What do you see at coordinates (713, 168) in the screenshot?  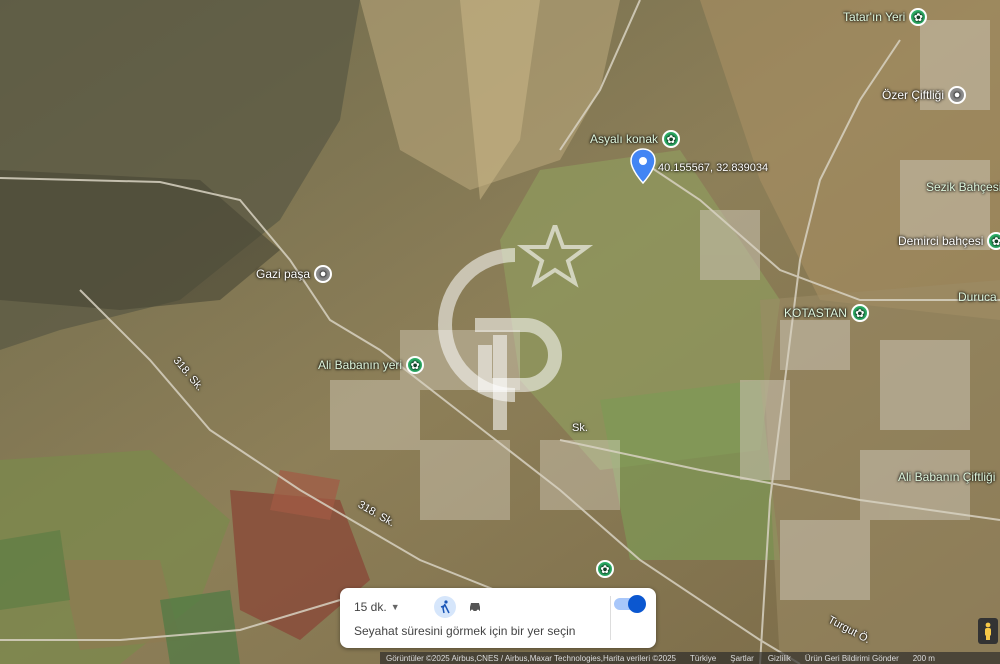 I see `pin-coordinates: 40.155567, 32.839034` at bounding box center [713, 168].